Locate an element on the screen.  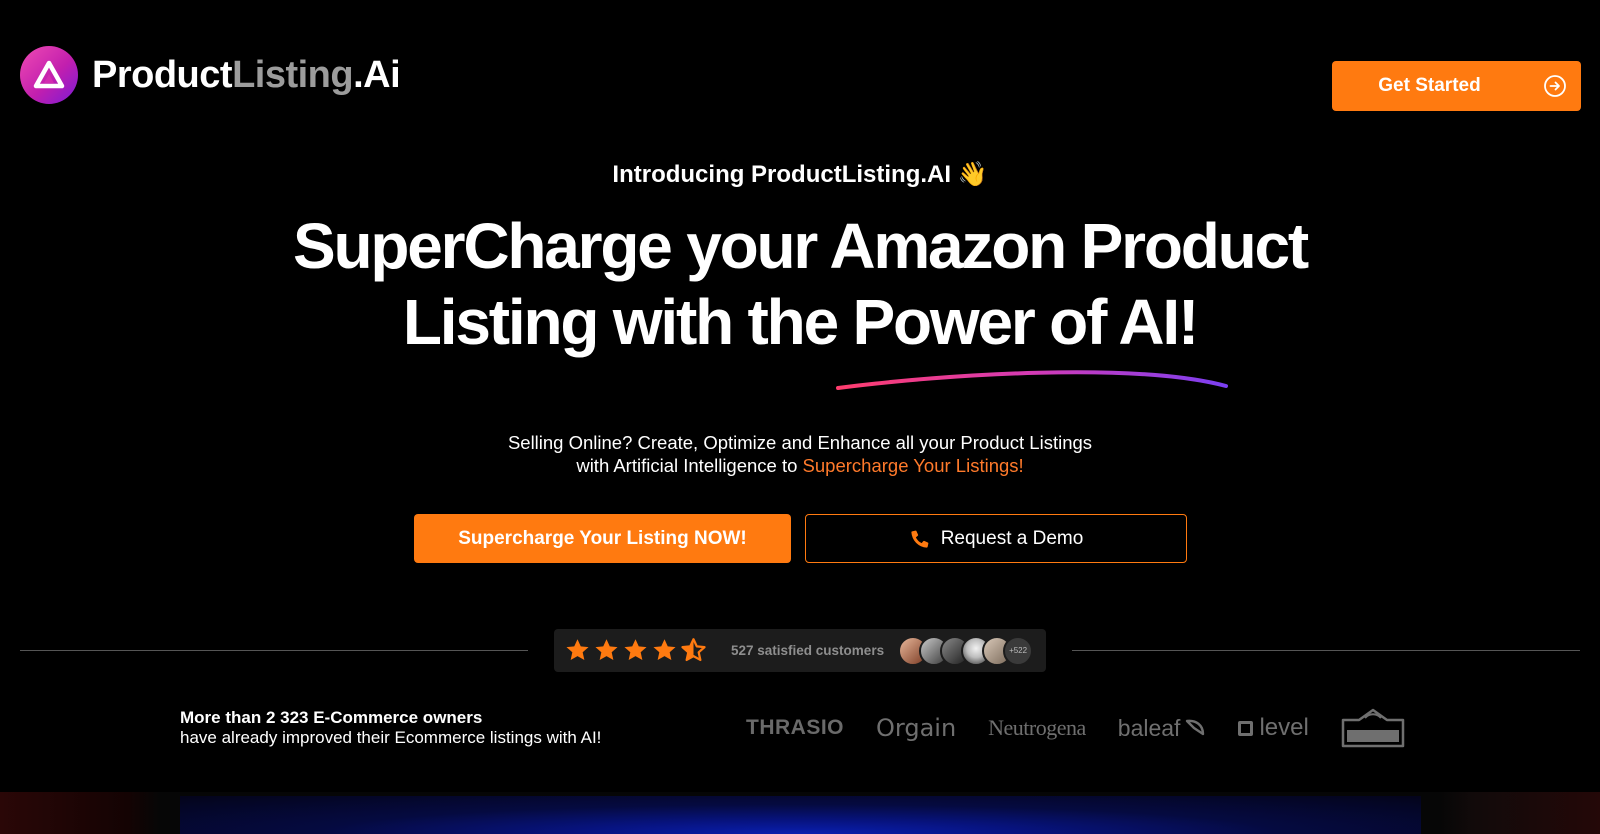
leaf-icon is located at coordinates (1195, 727).